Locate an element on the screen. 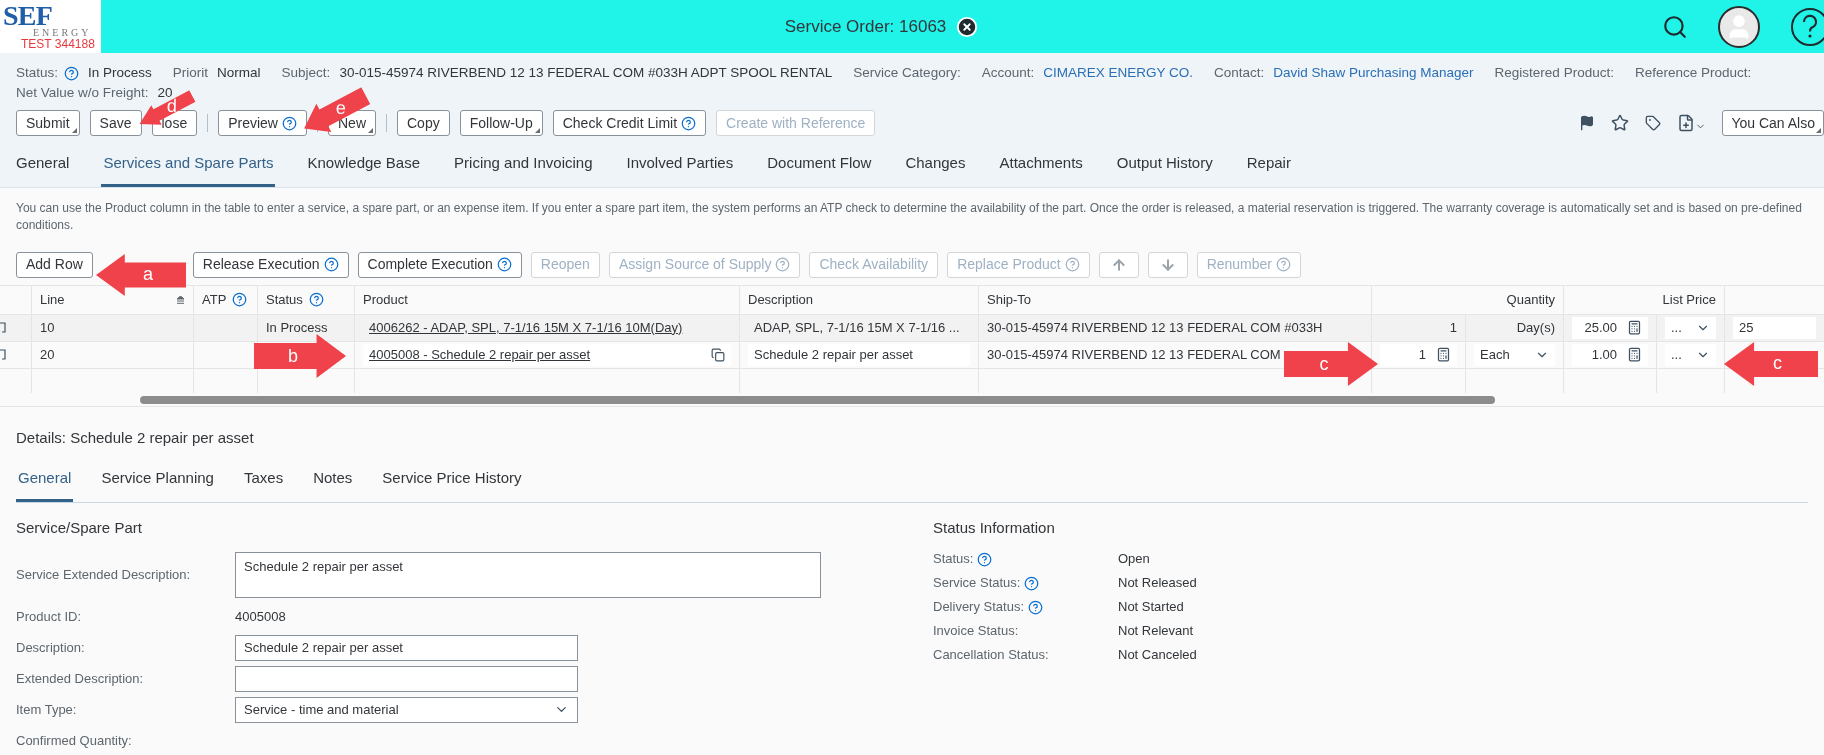  tab: Document Flow is located at coordinates (819, 166).